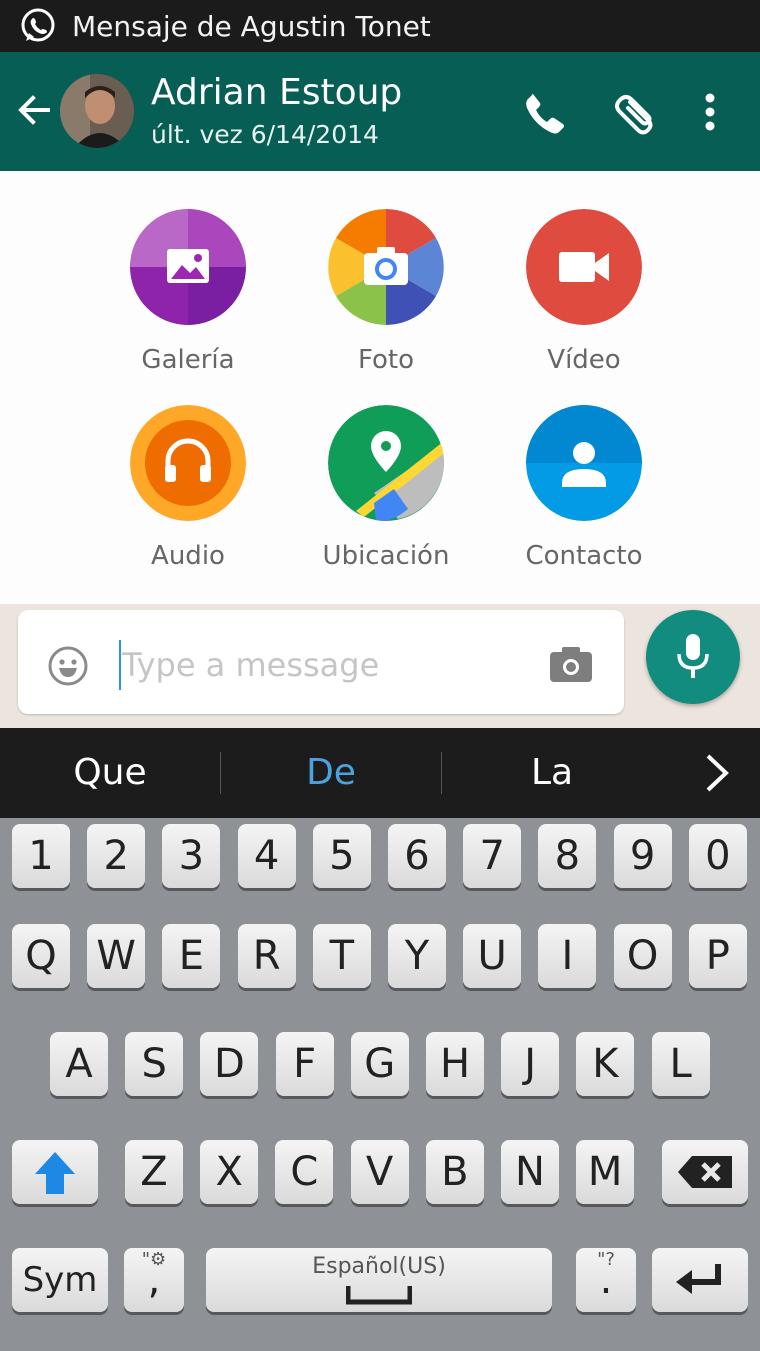 This screenshot has width=760, height=1351. I want to click on comma-key-hint: "⚙, so click(154, 1259).